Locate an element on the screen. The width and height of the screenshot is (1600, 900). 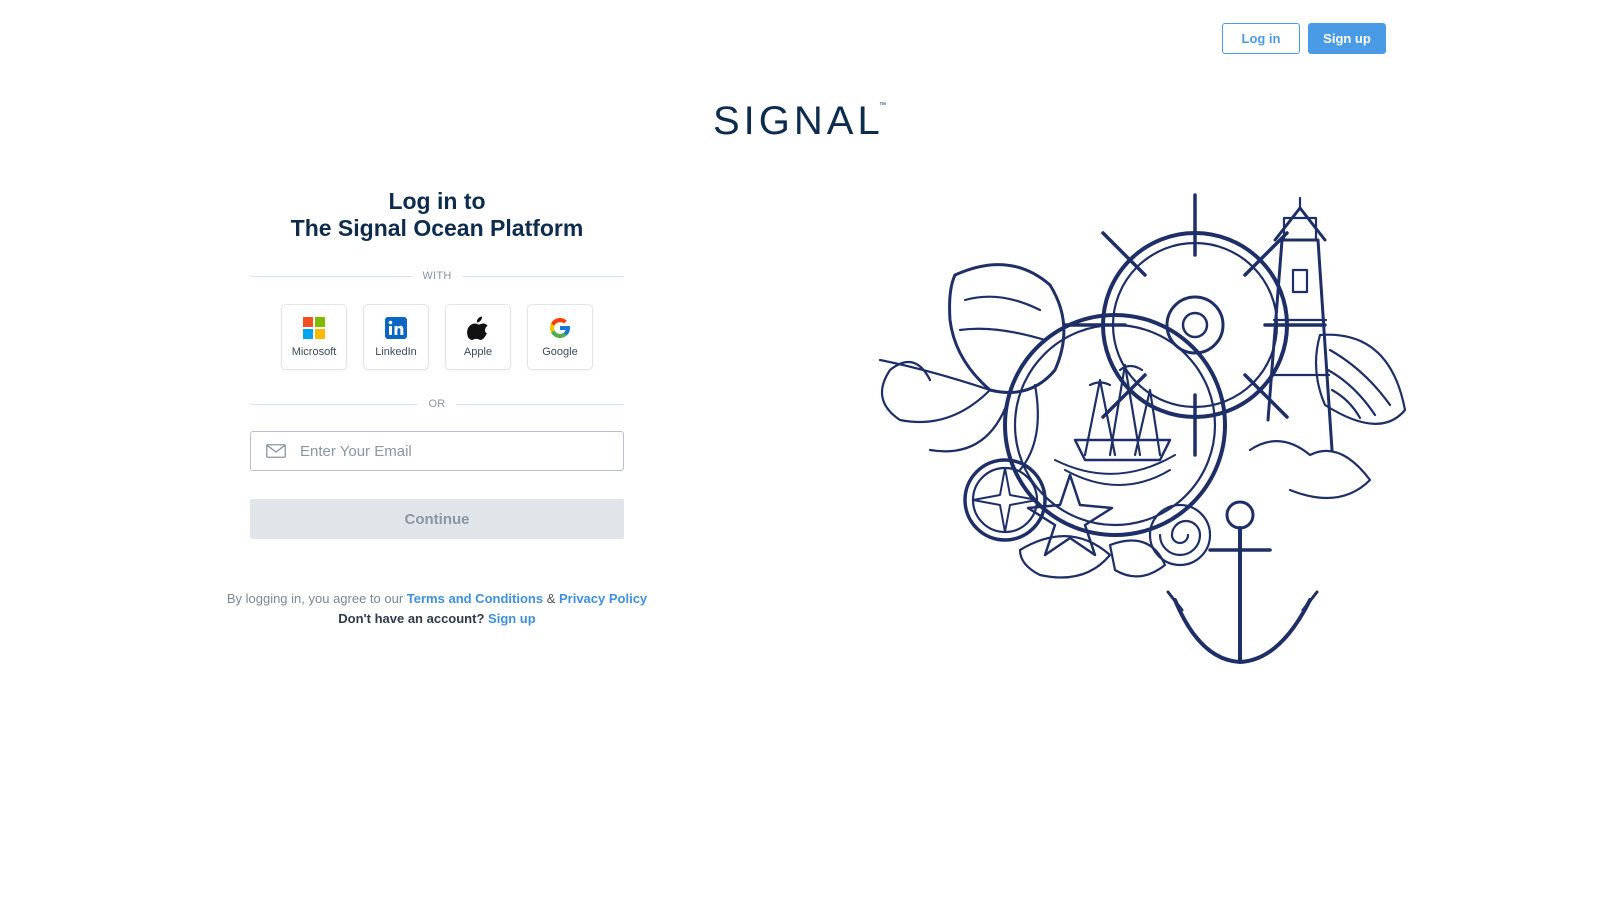
with-divider-label: WITH is located at coordinates (437, 276).